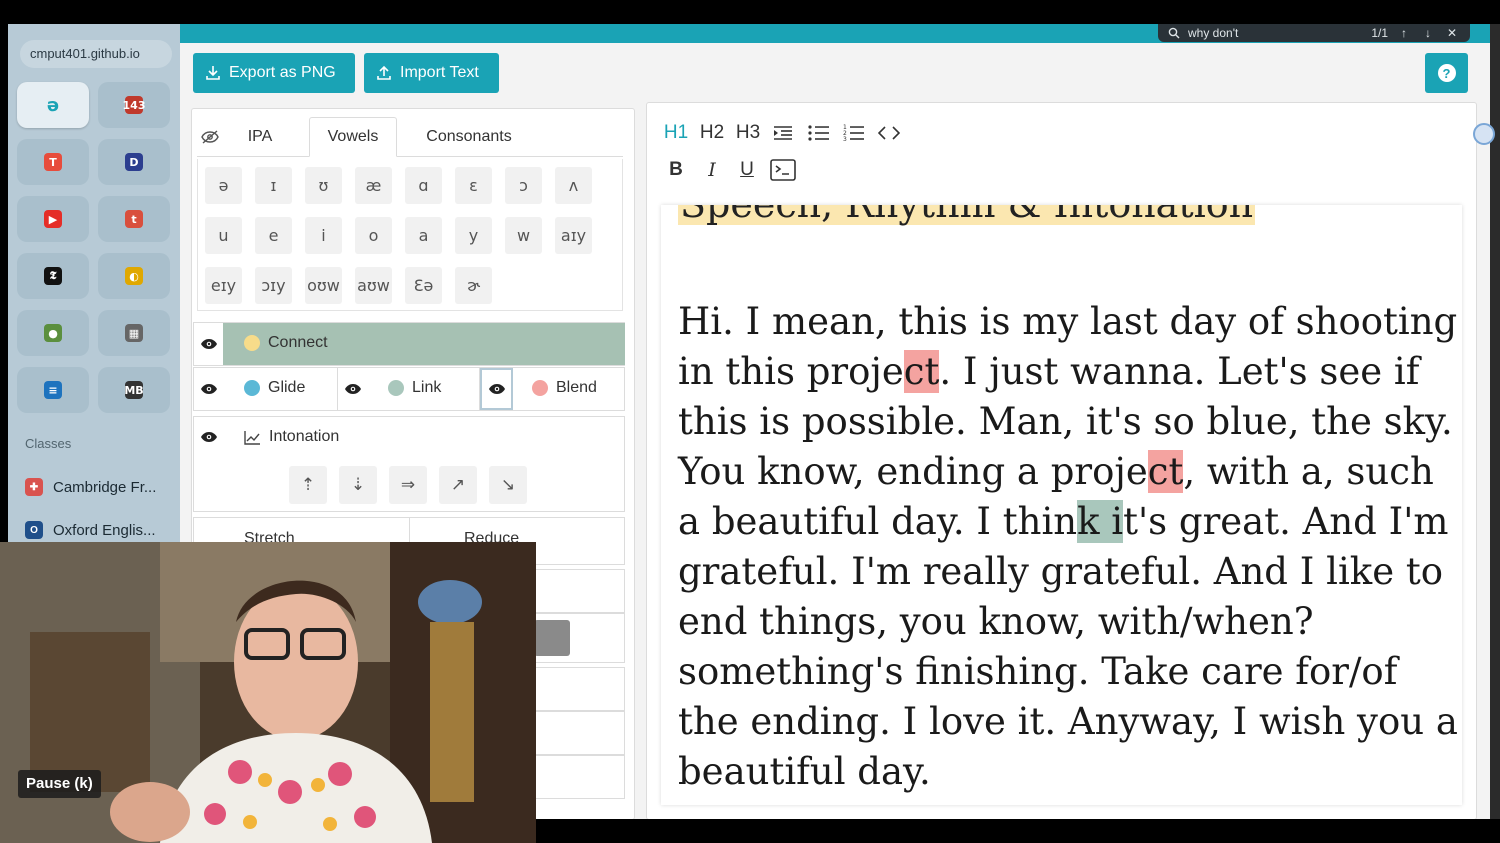 The image size is (1500, 843). Describe the element at coordinates (223, 185) in the screenshot. I see `vowel-key: ə` at that location.